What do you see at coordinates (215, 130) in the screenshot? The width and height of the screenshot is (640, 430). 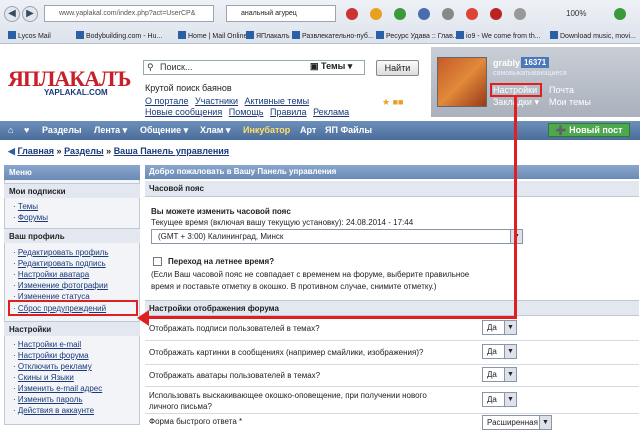 I see `nav-junk: Хлам ▾` at bounding box center [215, 130].